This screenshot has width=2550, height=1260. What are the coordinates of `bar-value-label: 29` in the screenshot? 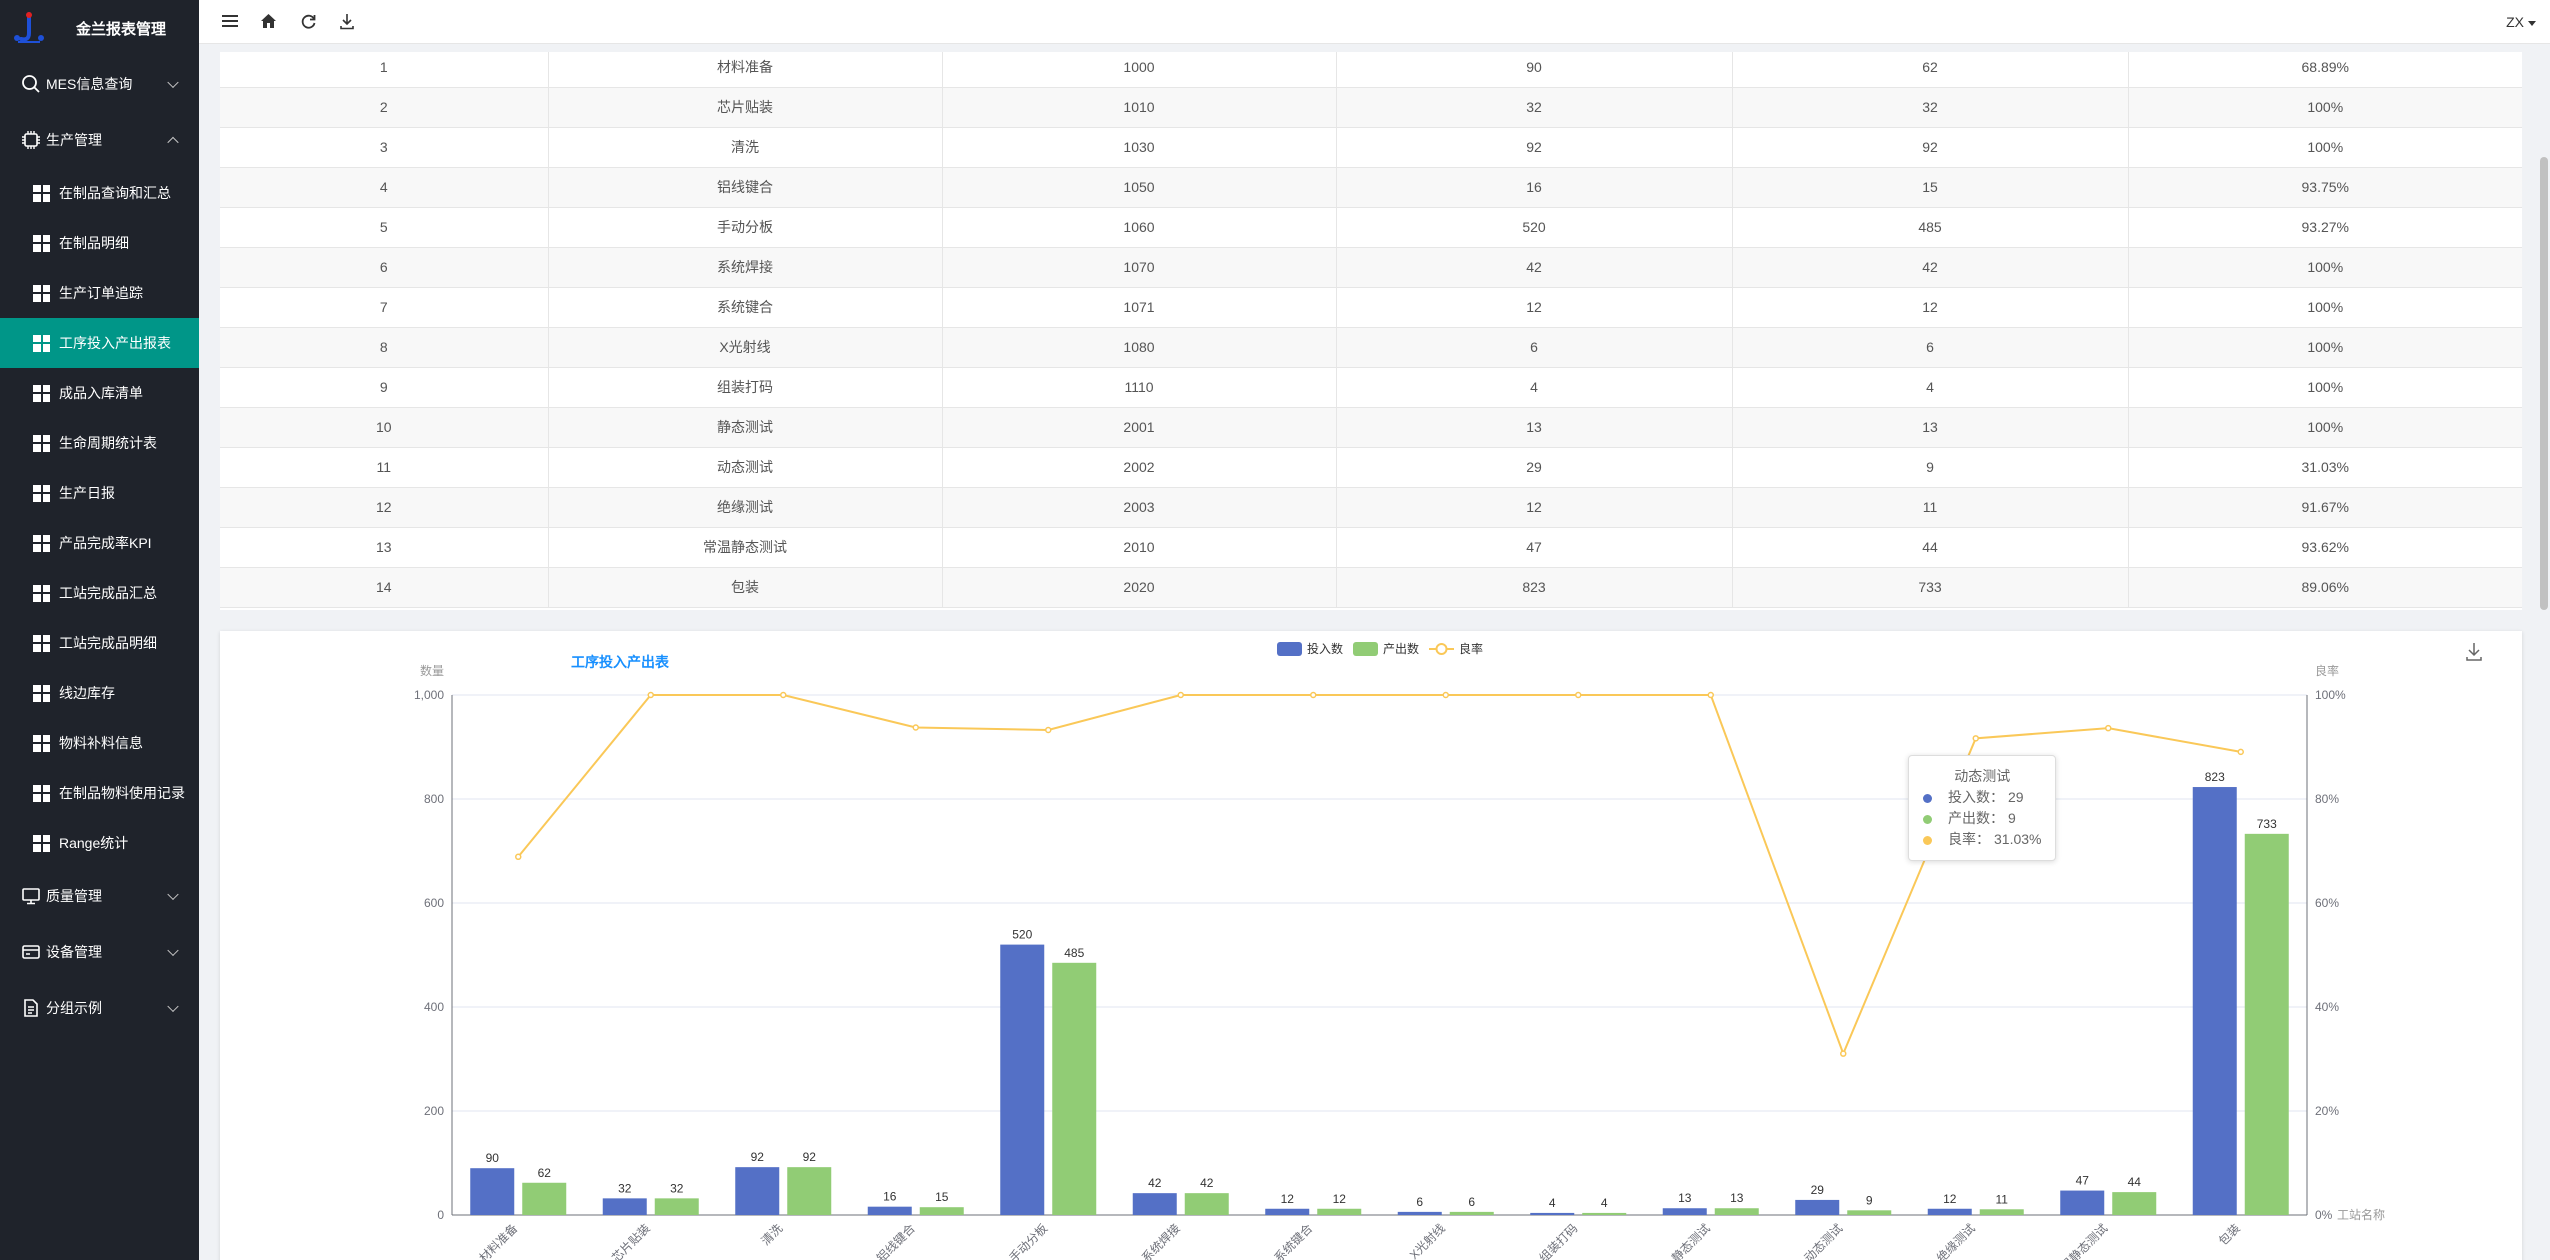 It's located at (1818, 1190).